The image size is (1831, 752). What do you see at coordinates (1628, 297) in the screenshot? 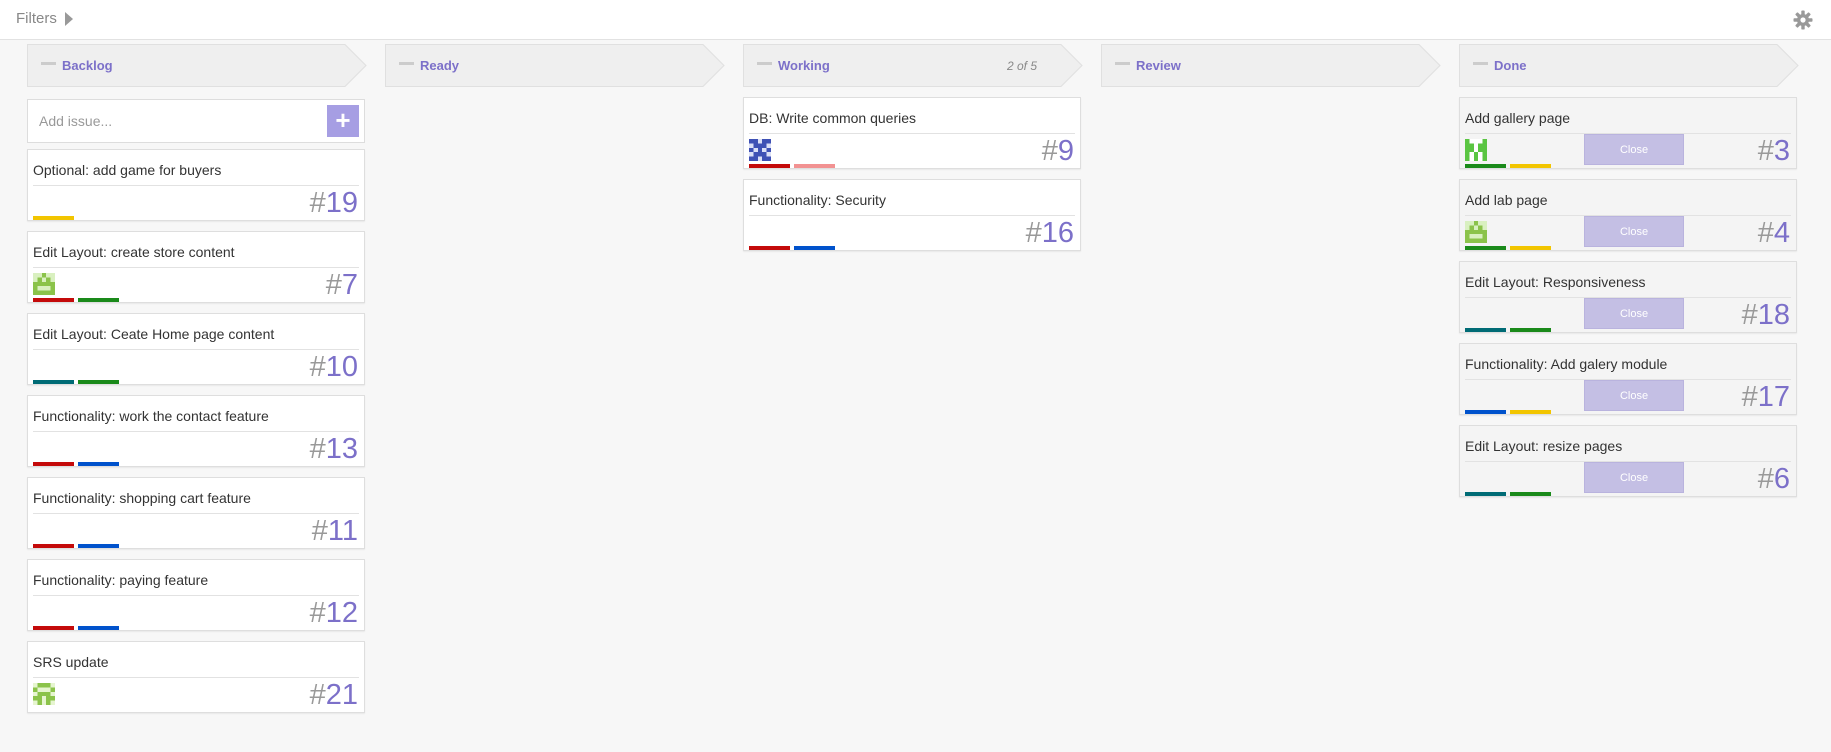
I see `issue-card: Edit Layout: Responsiveness Close #18` at bounding box center [1628, 297].